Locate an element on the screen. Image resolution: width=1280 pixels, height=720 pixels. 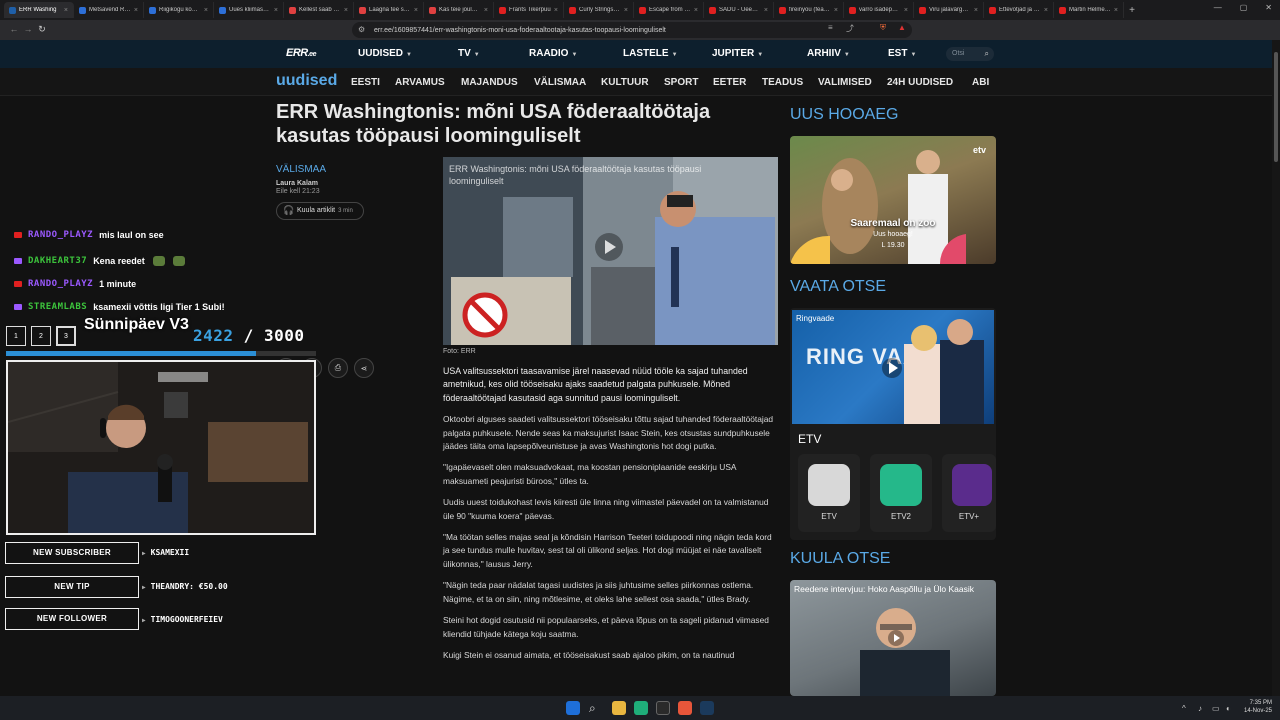
browser-tab: Riigikogu komisjo× is located at coordinates (179, 10).